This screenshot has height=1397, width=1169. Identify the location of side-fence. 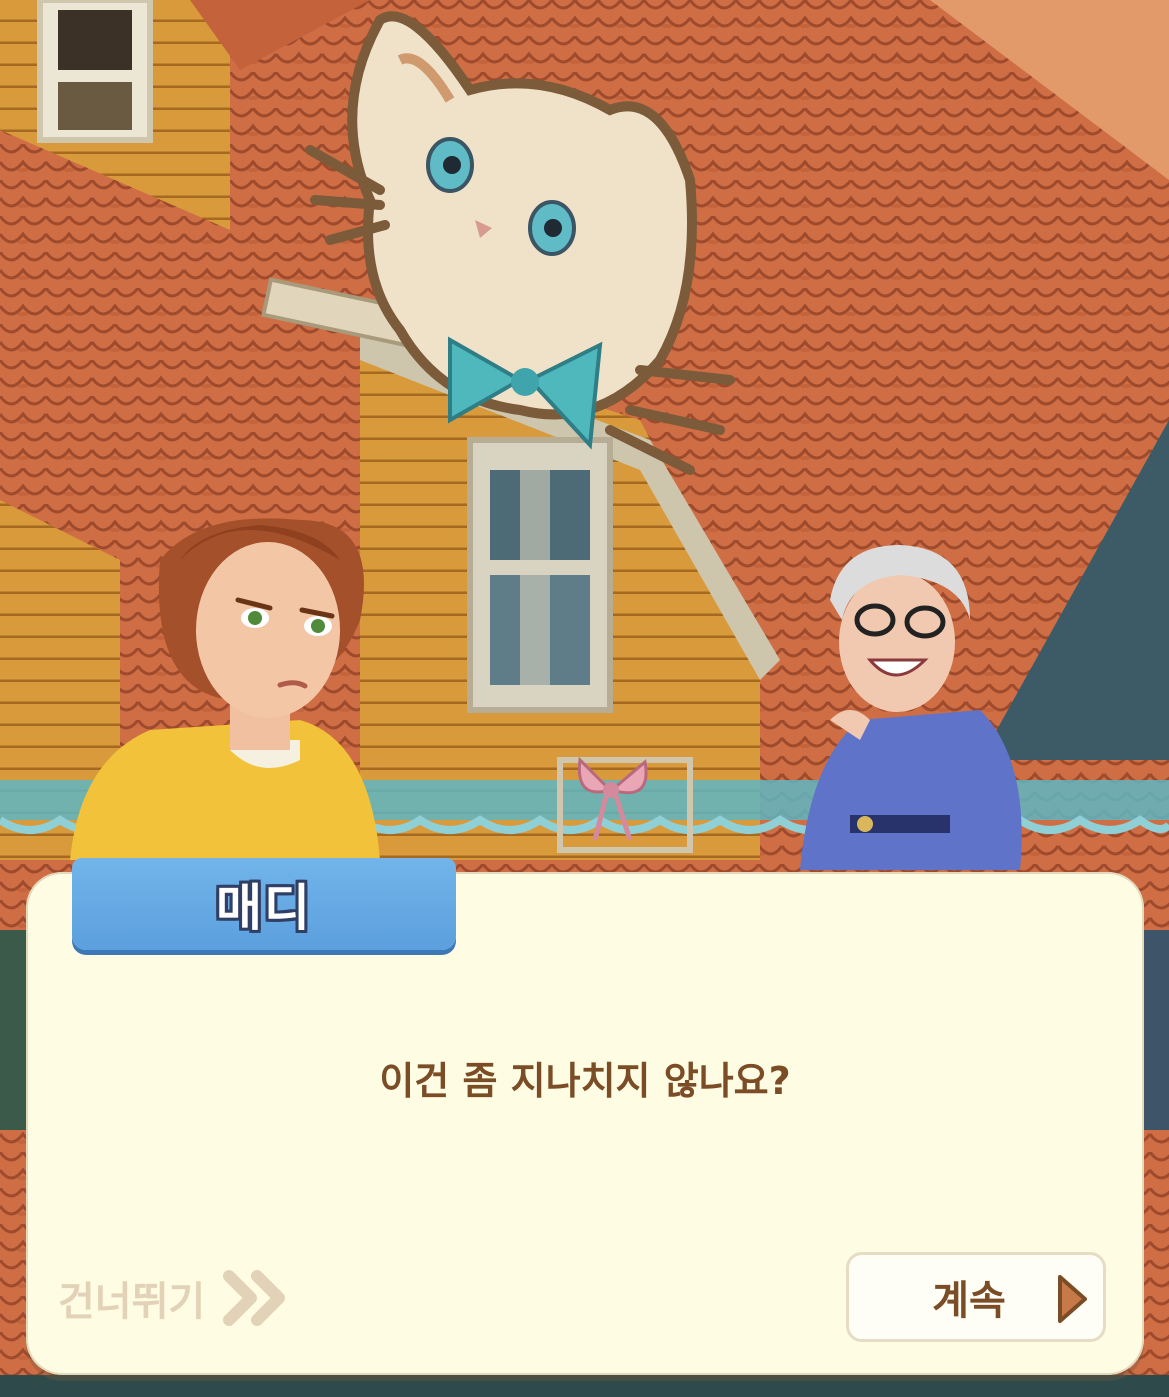
(1156, 1030).